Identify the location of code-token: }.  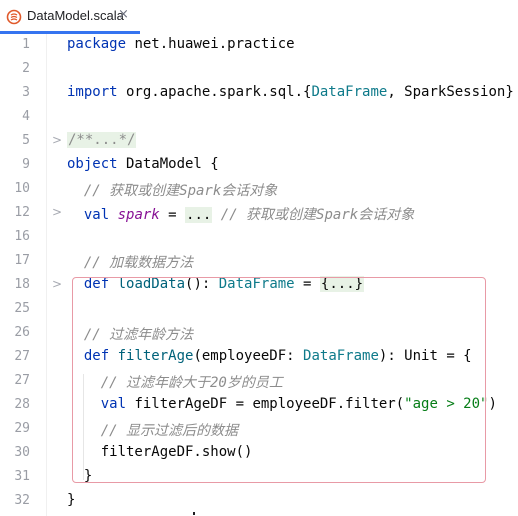
(71, 500).